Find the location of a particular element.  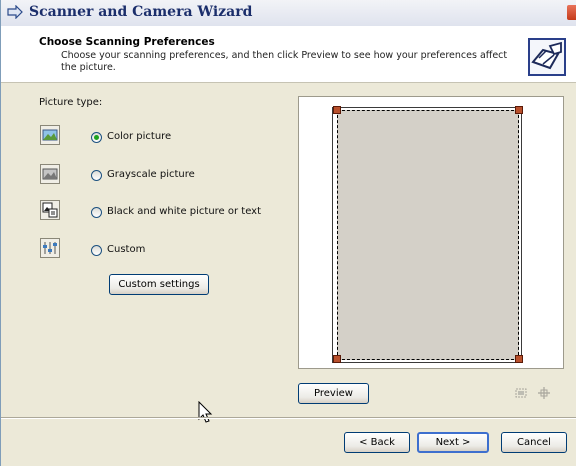

preview-button: Preview is located at coordinates (333, 393).